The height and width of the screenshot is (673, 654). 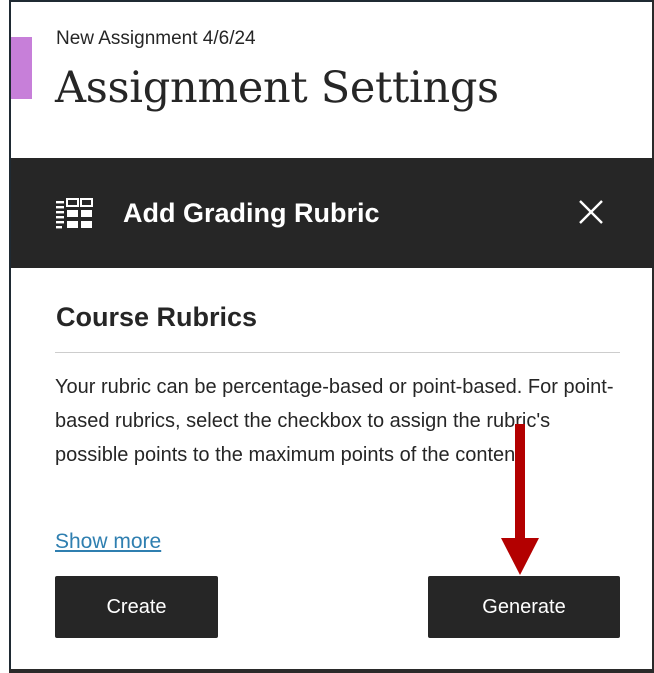 What do you see at coordinates (524, 607) in the screenshot?
I see `generate-button: Generate` at bounding box center [524, 607].